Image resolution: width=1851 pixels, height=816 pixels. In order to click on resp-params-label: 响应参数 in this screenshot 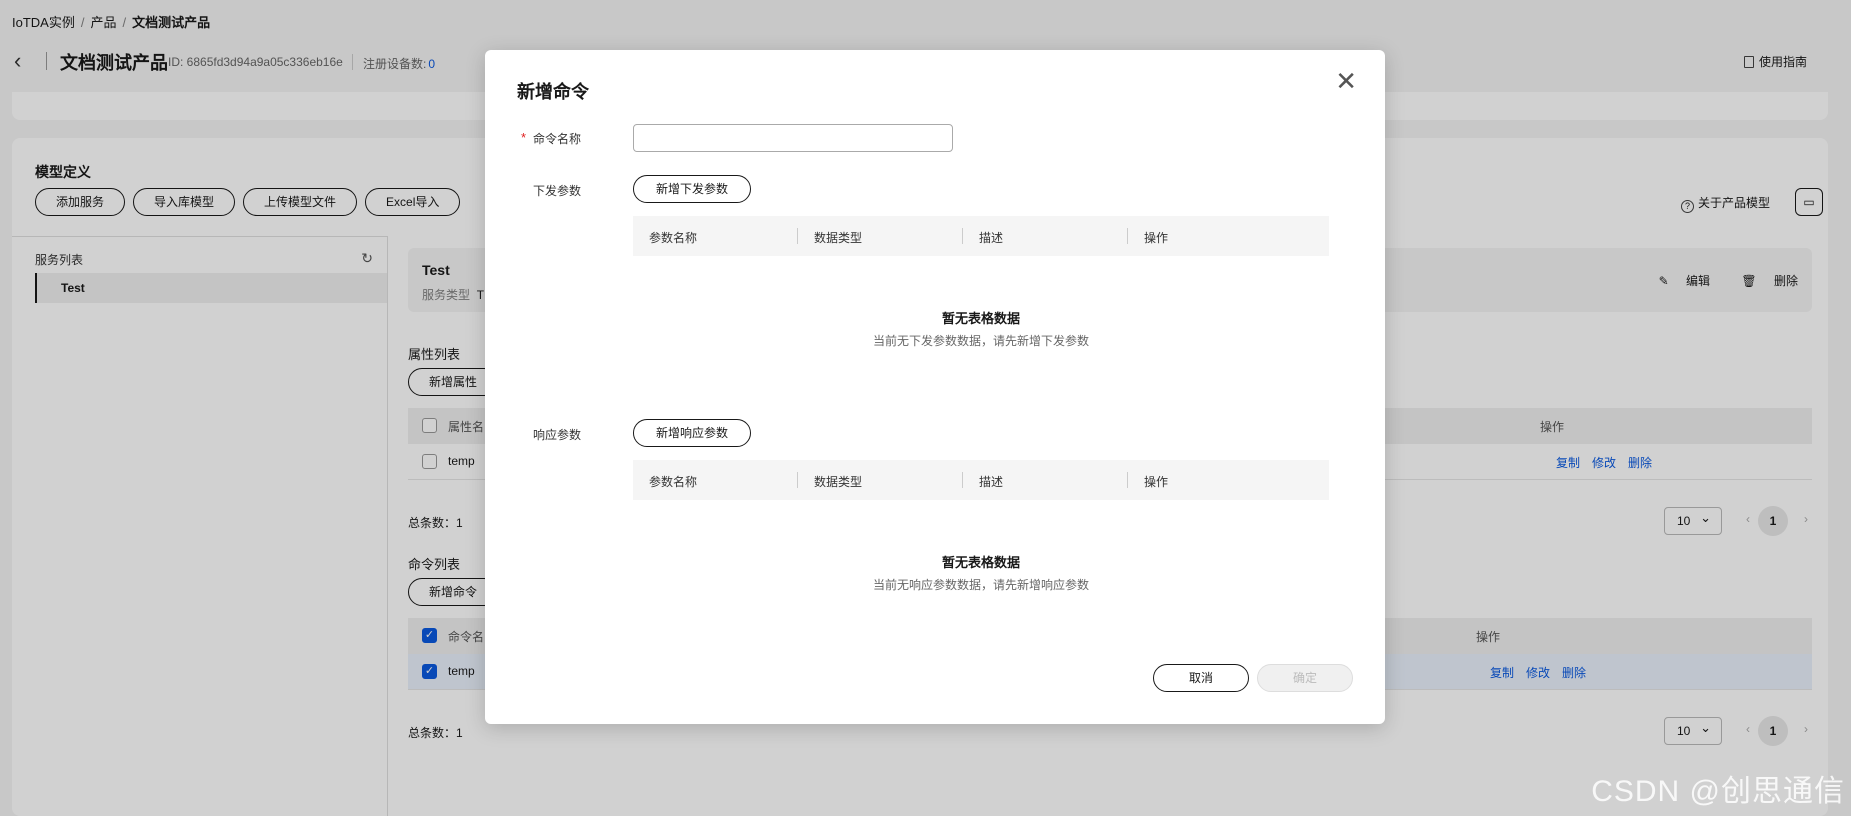, I will do `click(557, 435)`.